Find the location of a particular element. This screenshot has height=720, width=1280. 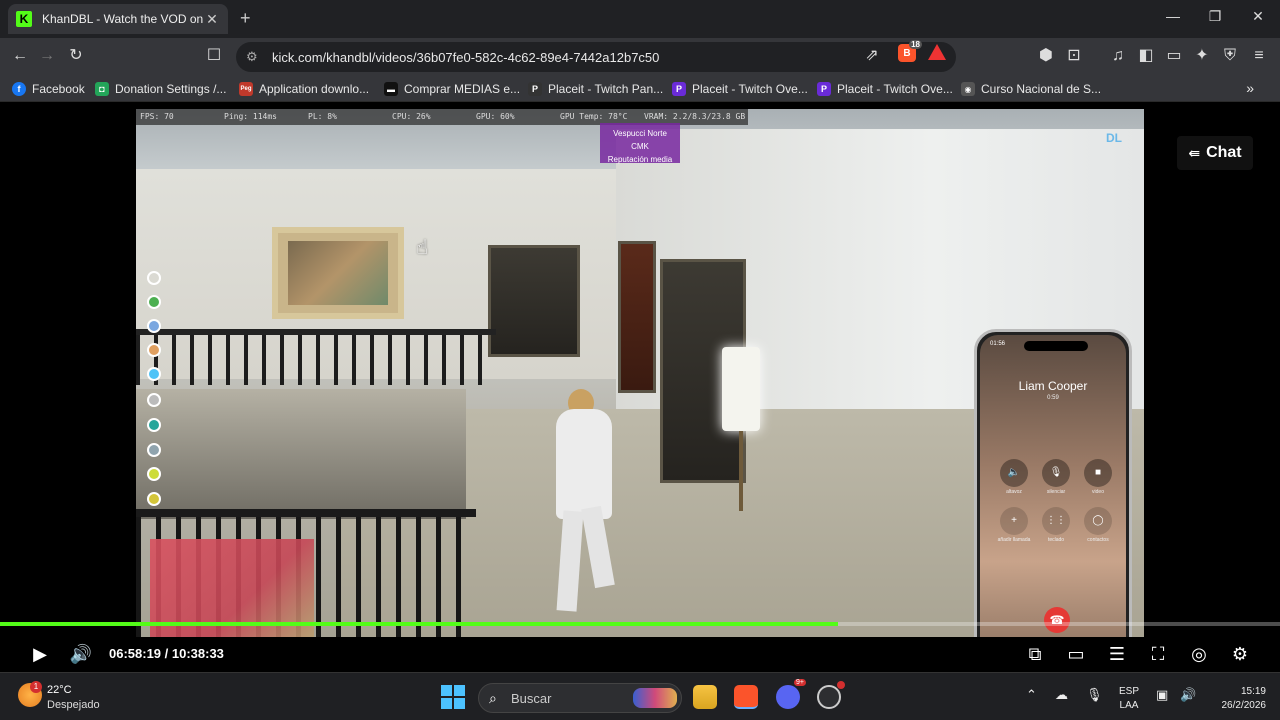

reload-icon: ↻ is located at coordinates (76, 56).